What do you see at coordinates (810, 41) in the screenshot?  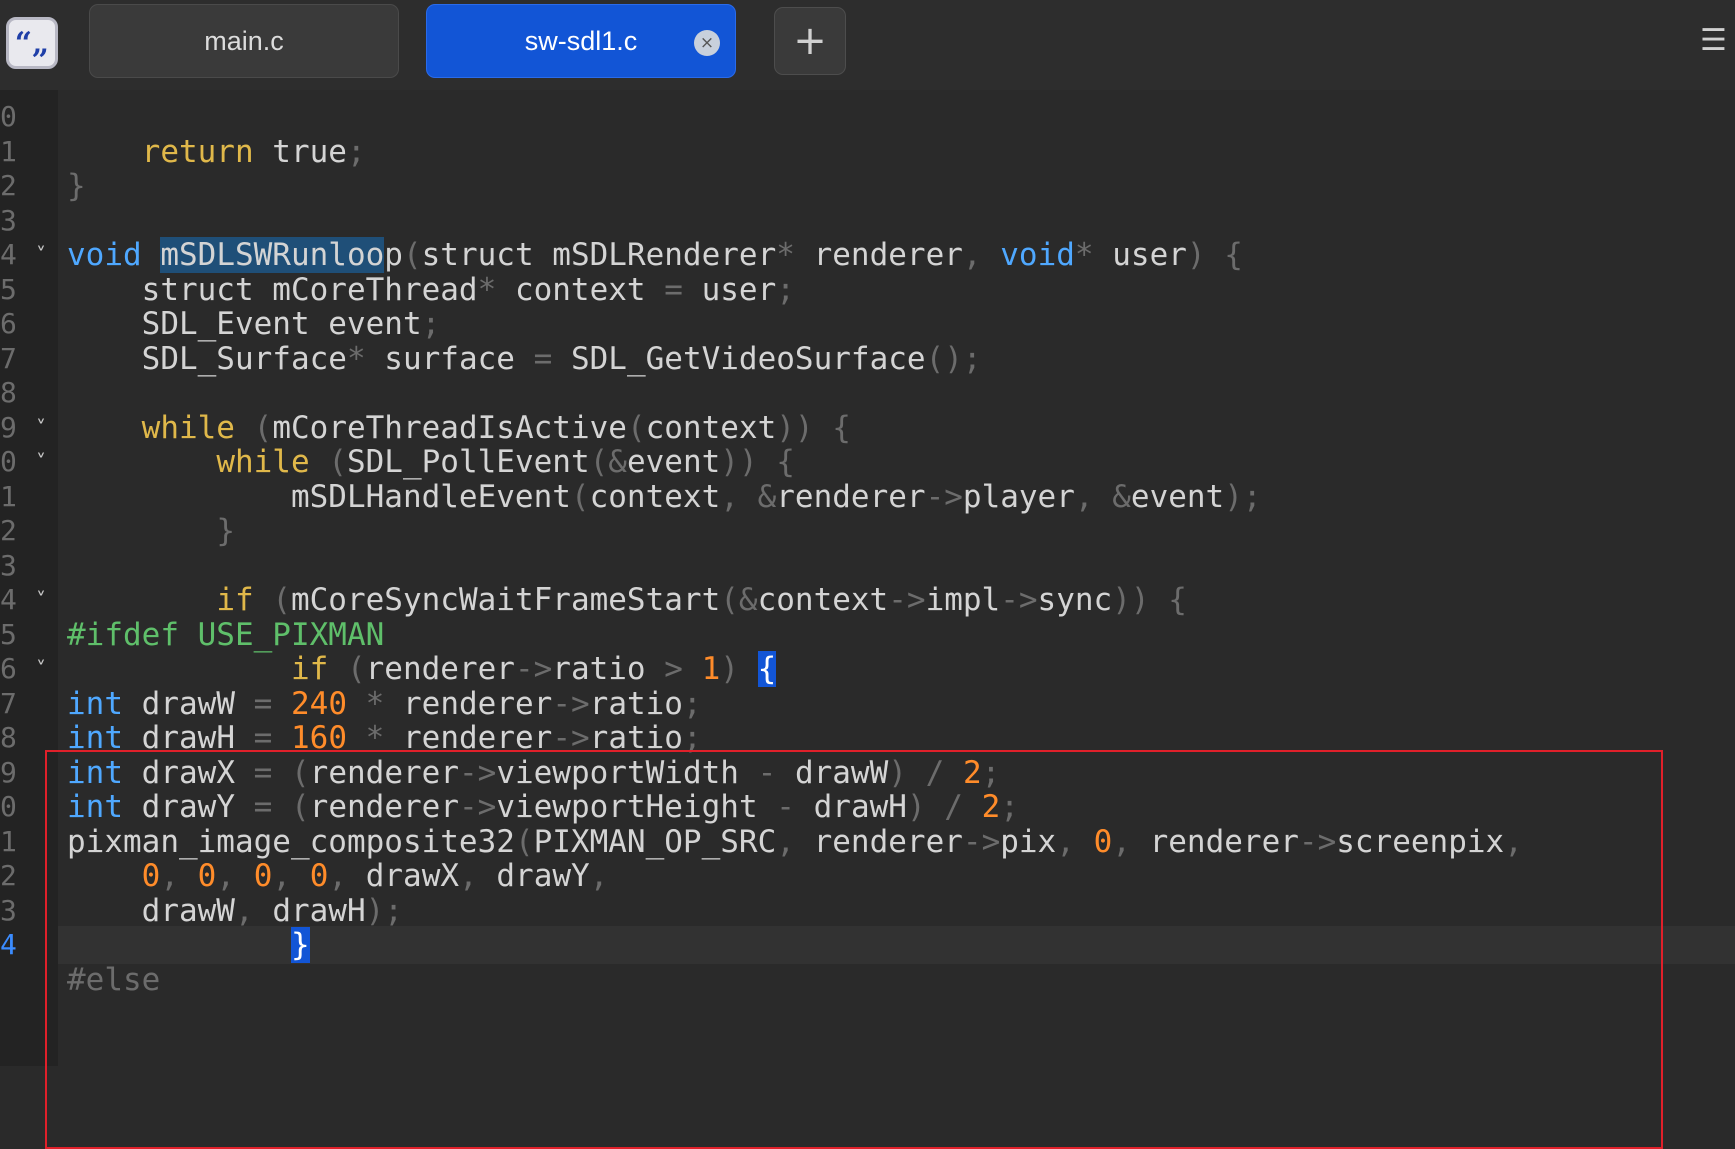 I see `new-tab-button: +` at bounding box center [810, 41].